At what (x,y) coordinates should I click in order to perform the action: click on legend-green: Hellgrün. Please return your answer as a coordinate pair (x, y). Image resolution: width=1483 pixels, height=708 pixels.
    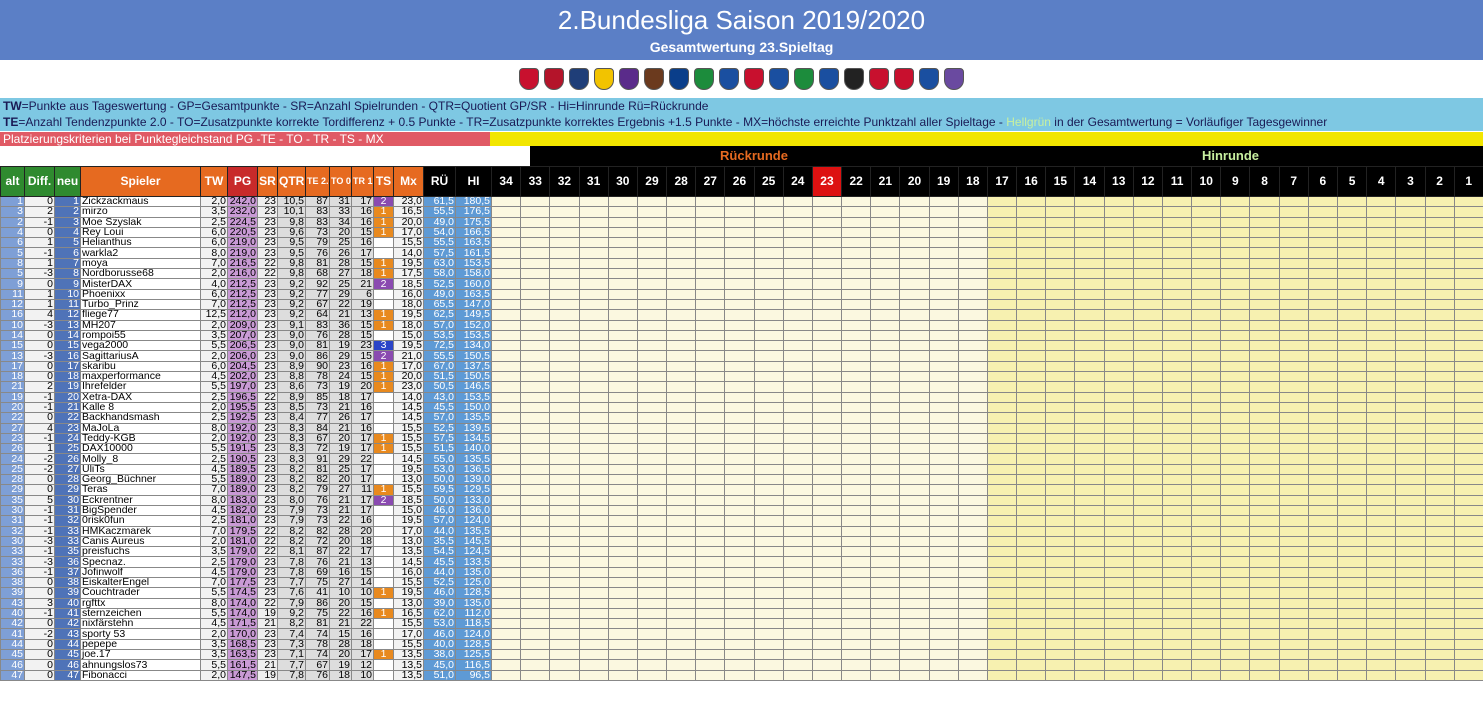
    Looking at the image, I should click on (1028, 122).